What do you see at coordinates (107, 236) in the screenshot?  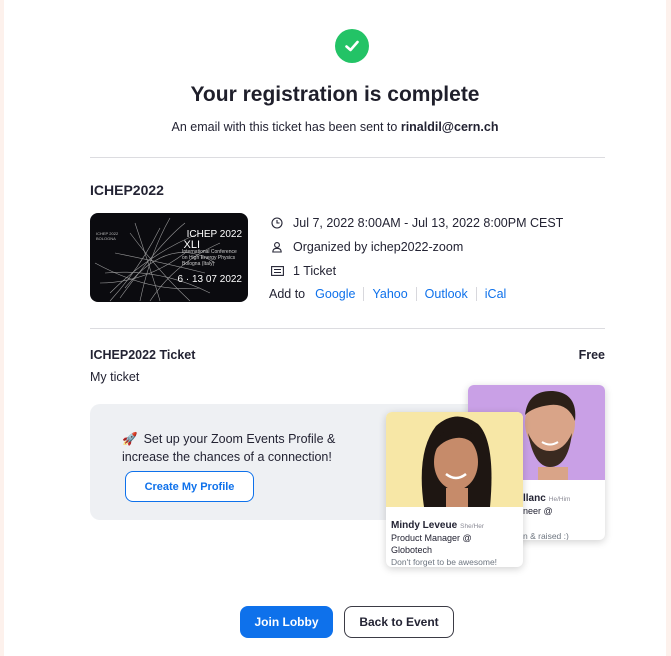 I see `thumbnail-brand: ICHEP 2022 BOLOGNA` at bounding box center [107, 236].